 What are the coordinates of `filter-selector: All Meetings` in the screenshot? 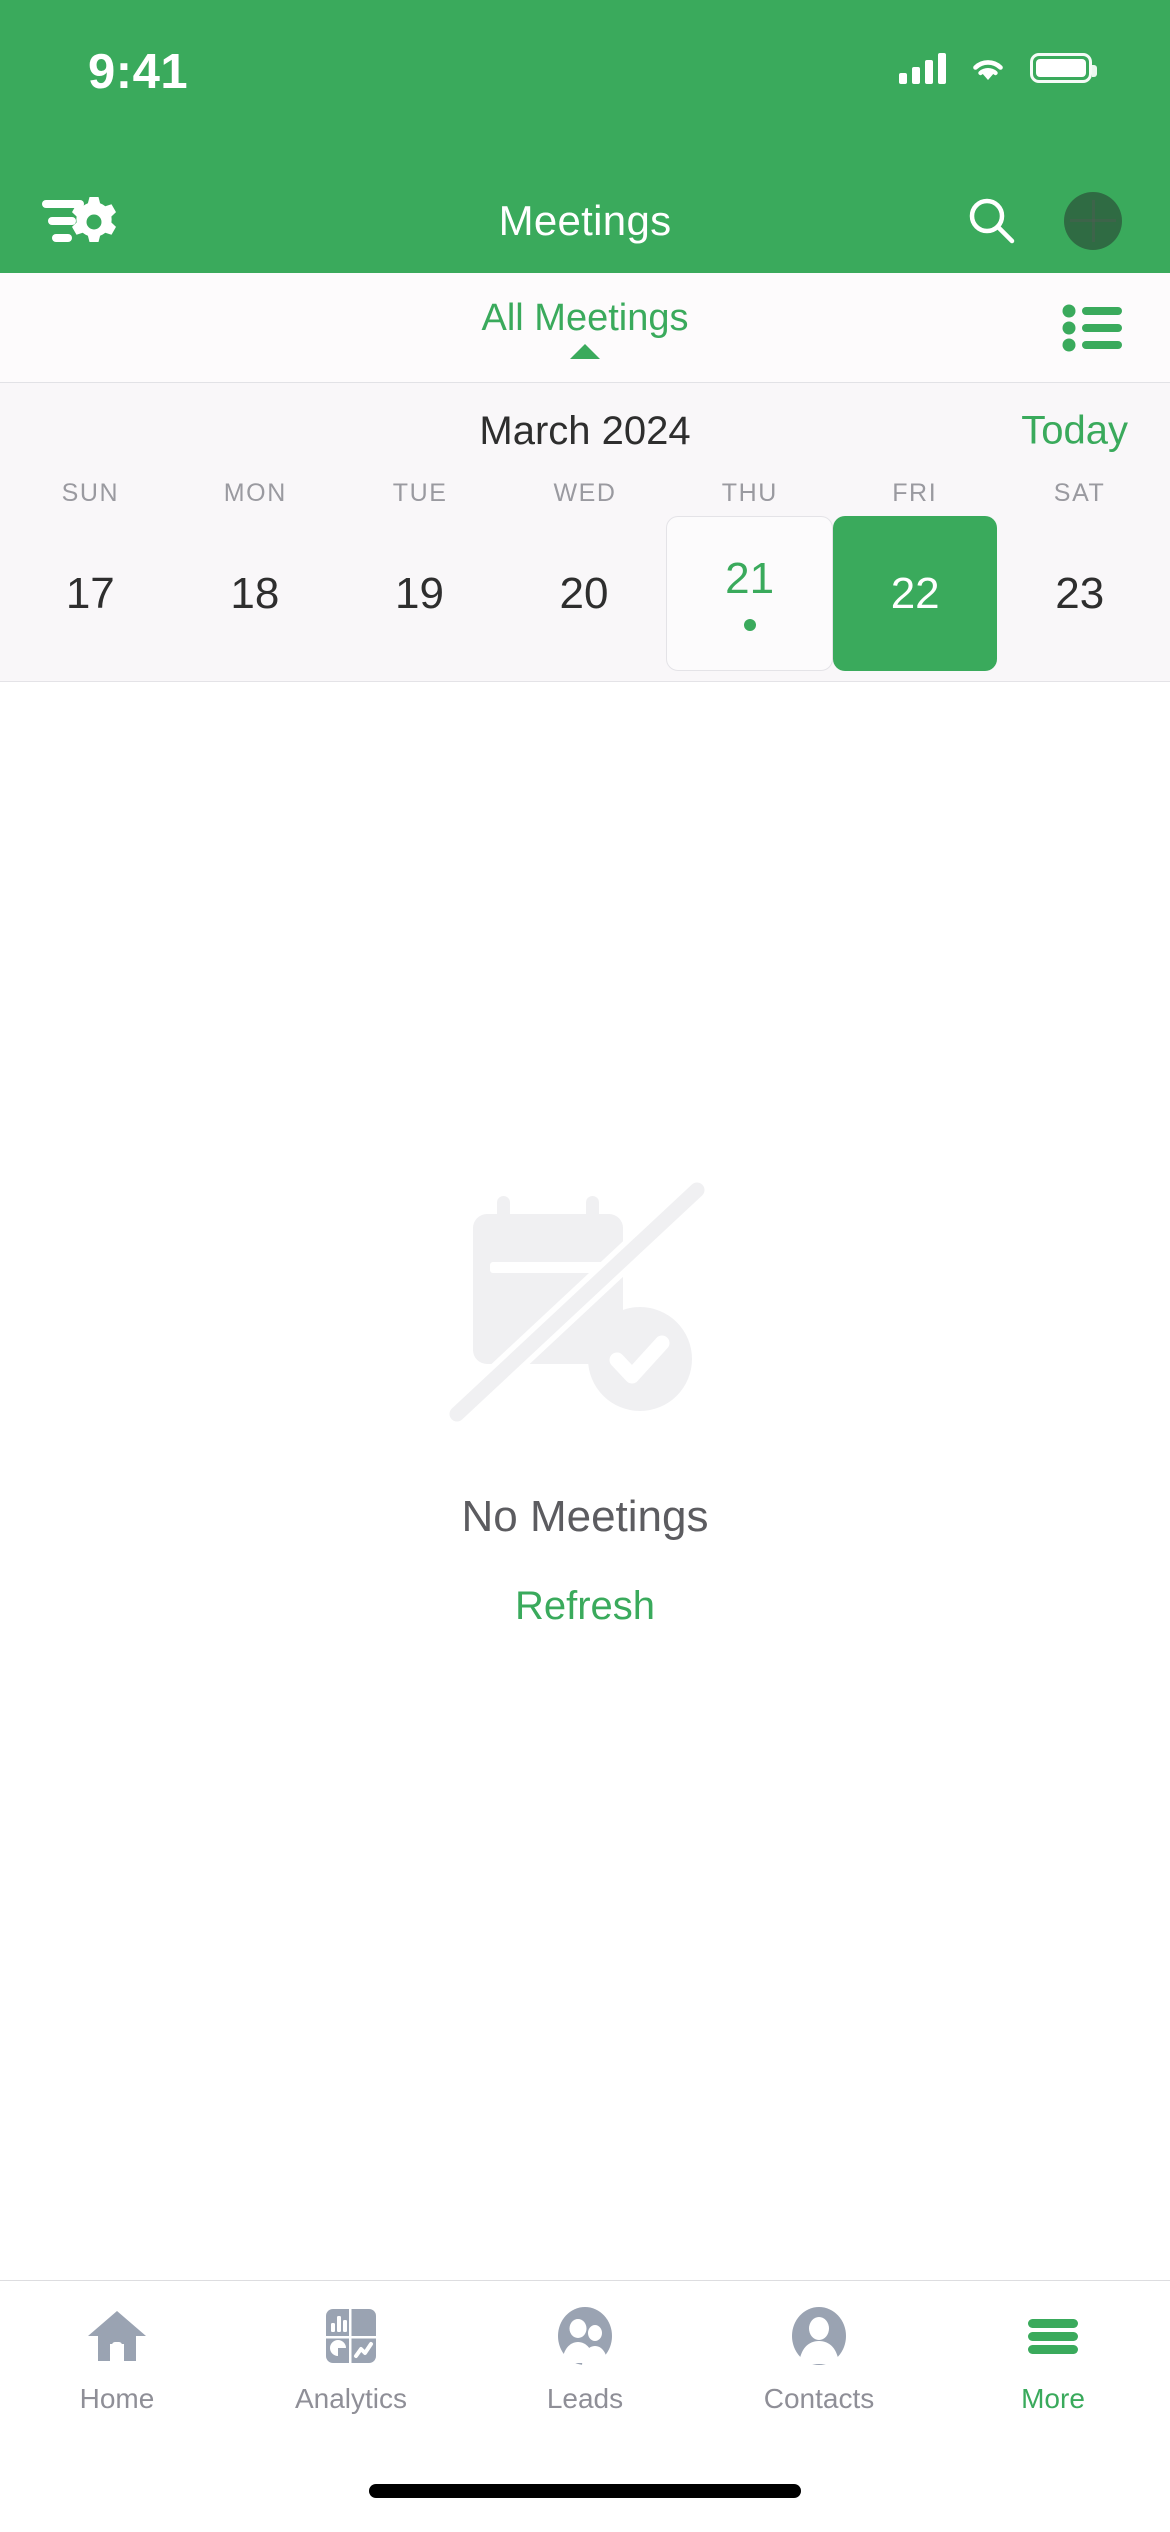 It's located at (585, 327).